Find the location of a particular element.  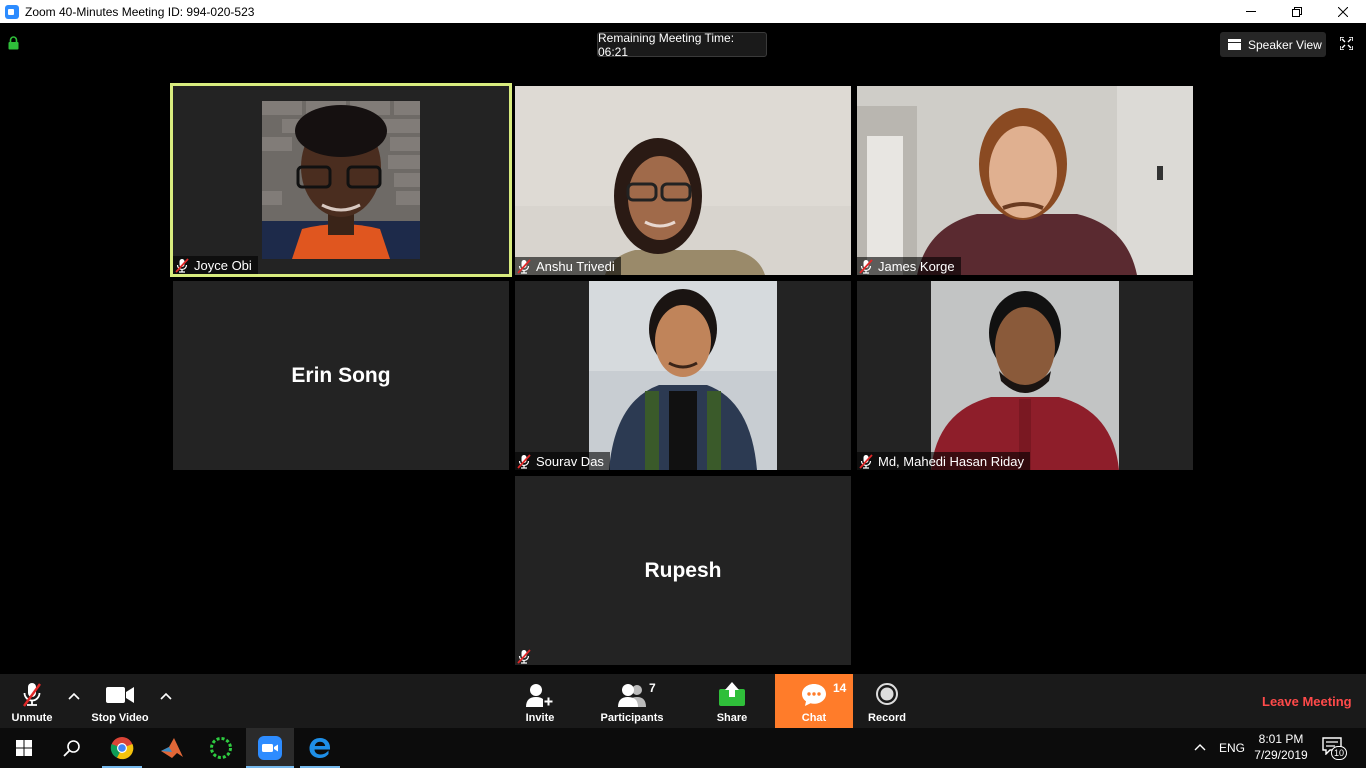

start-button is located at coordinates (24, 748).